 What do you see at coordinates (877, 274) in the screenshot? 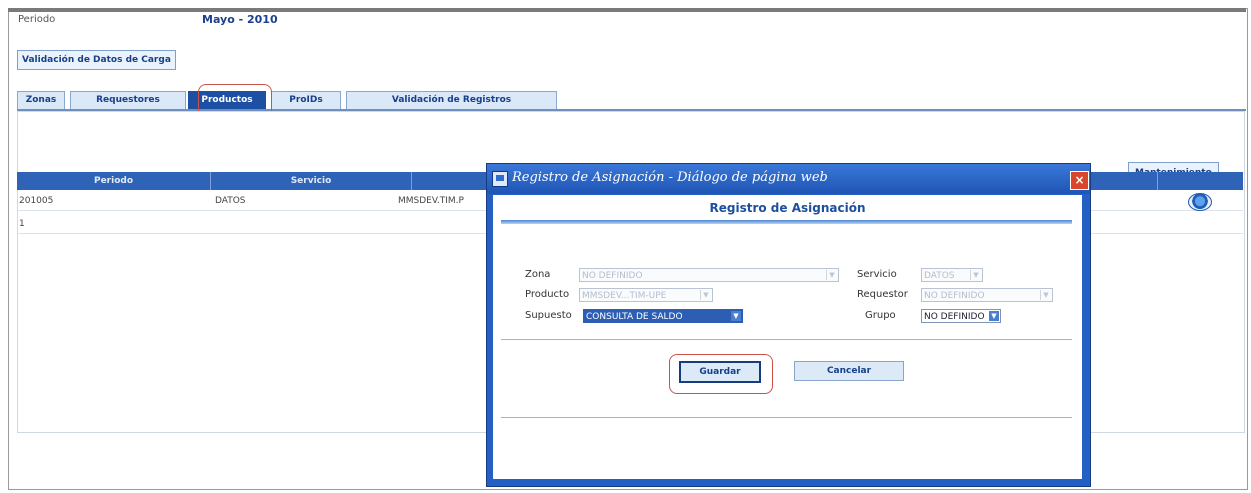
I see `servicio-label: Servicio` at bounding box center [877, 274].